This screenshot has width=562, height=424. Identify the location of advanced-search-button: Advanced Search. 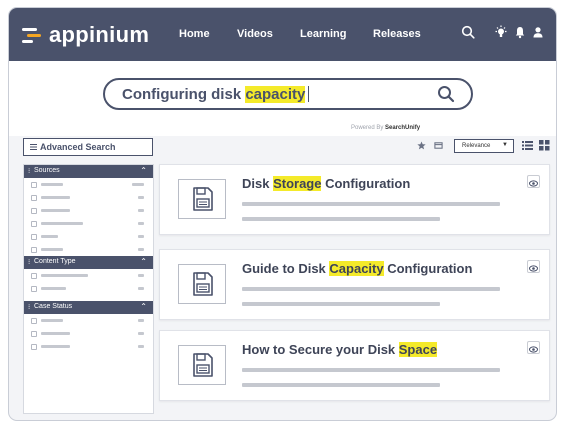
(88, 147).